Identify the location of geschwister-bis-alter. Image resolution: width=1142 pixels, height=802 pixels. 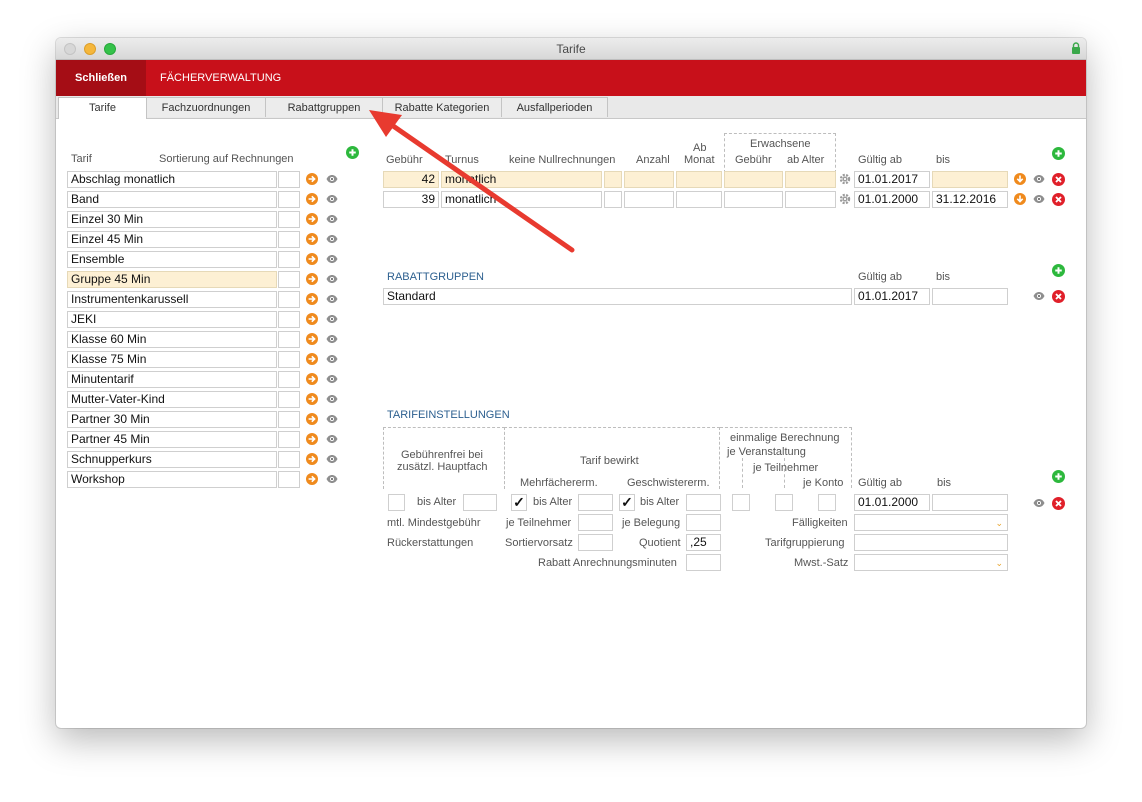
(703, 502).